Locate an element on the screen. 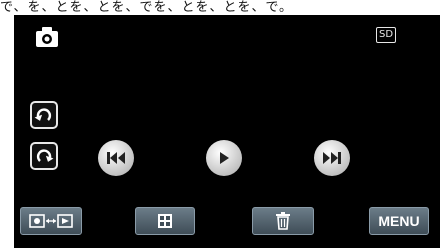  still-camera-icon is located at coordinates (47, 37).